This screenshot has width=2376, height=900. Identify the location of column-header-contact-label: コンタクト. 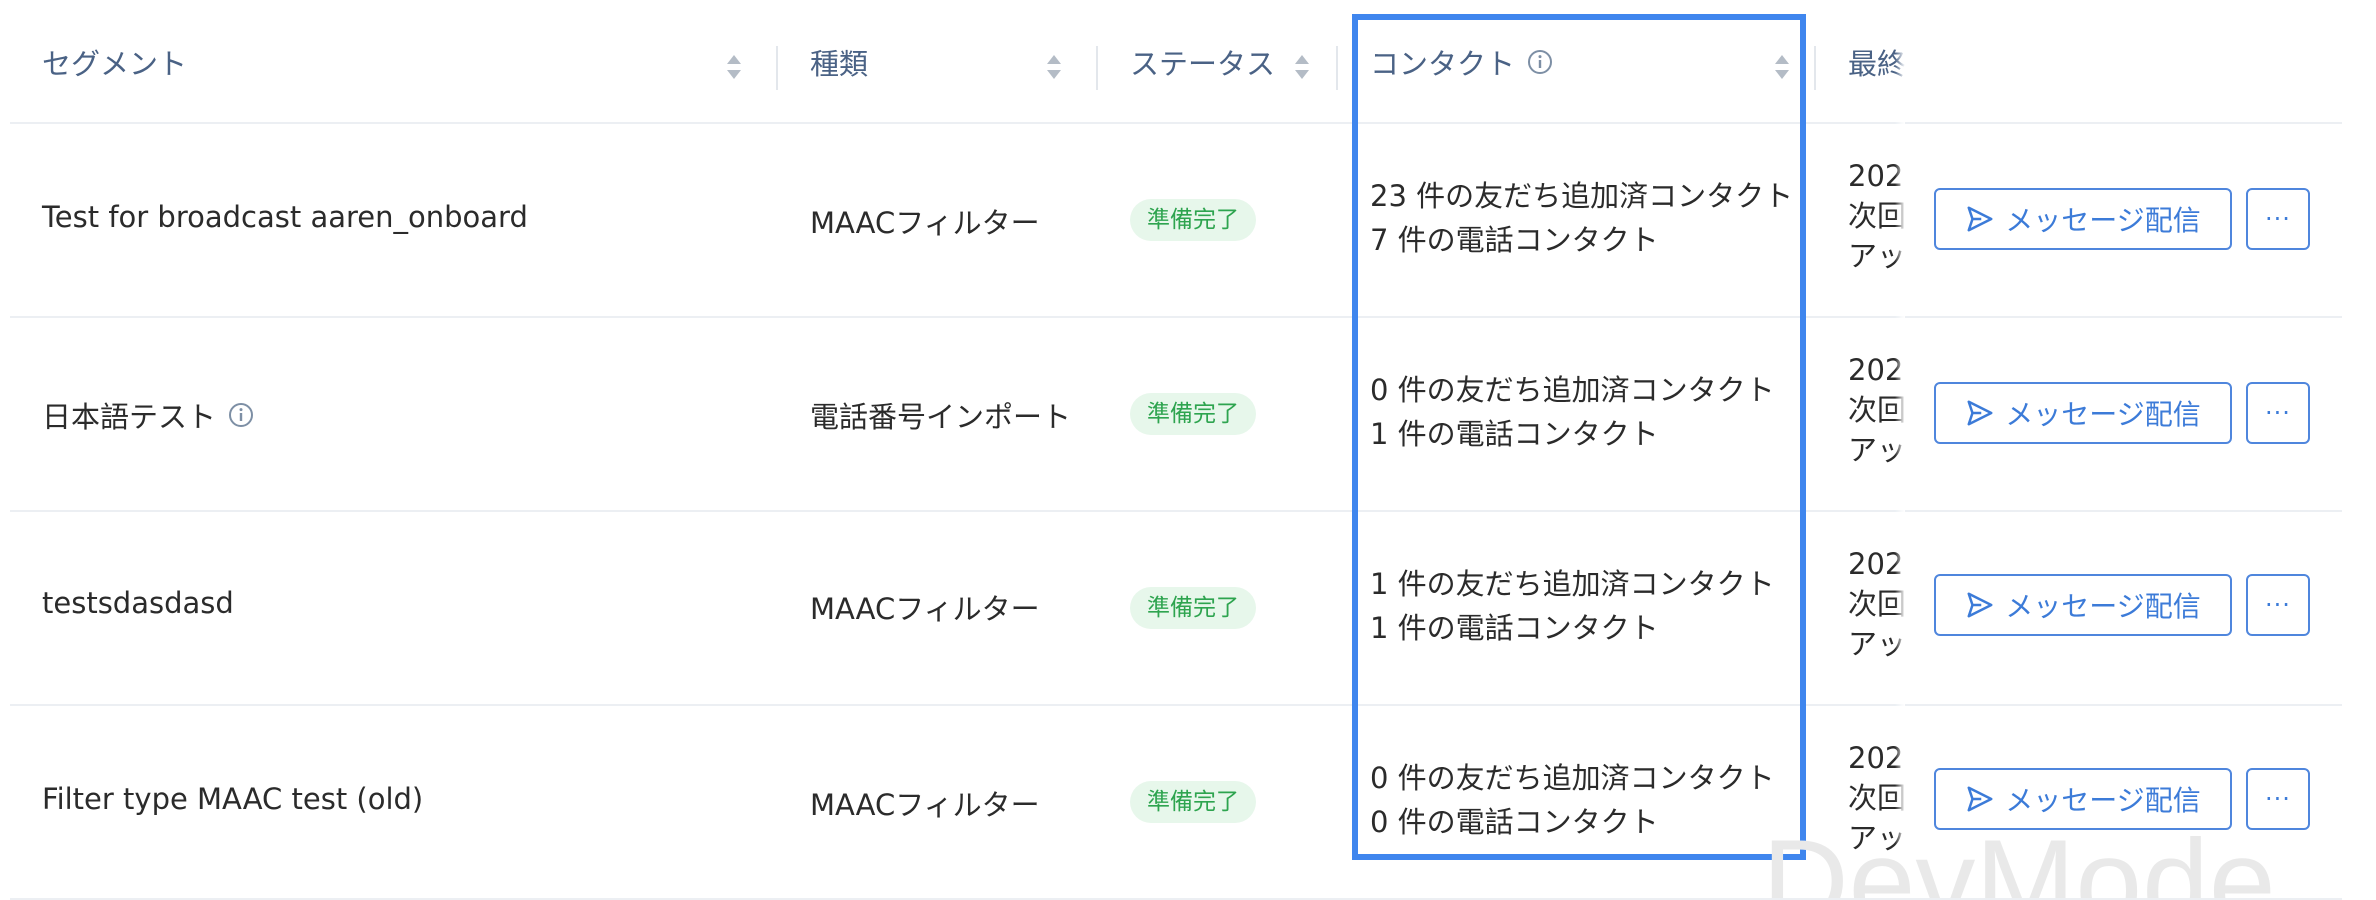
(1443, 64).